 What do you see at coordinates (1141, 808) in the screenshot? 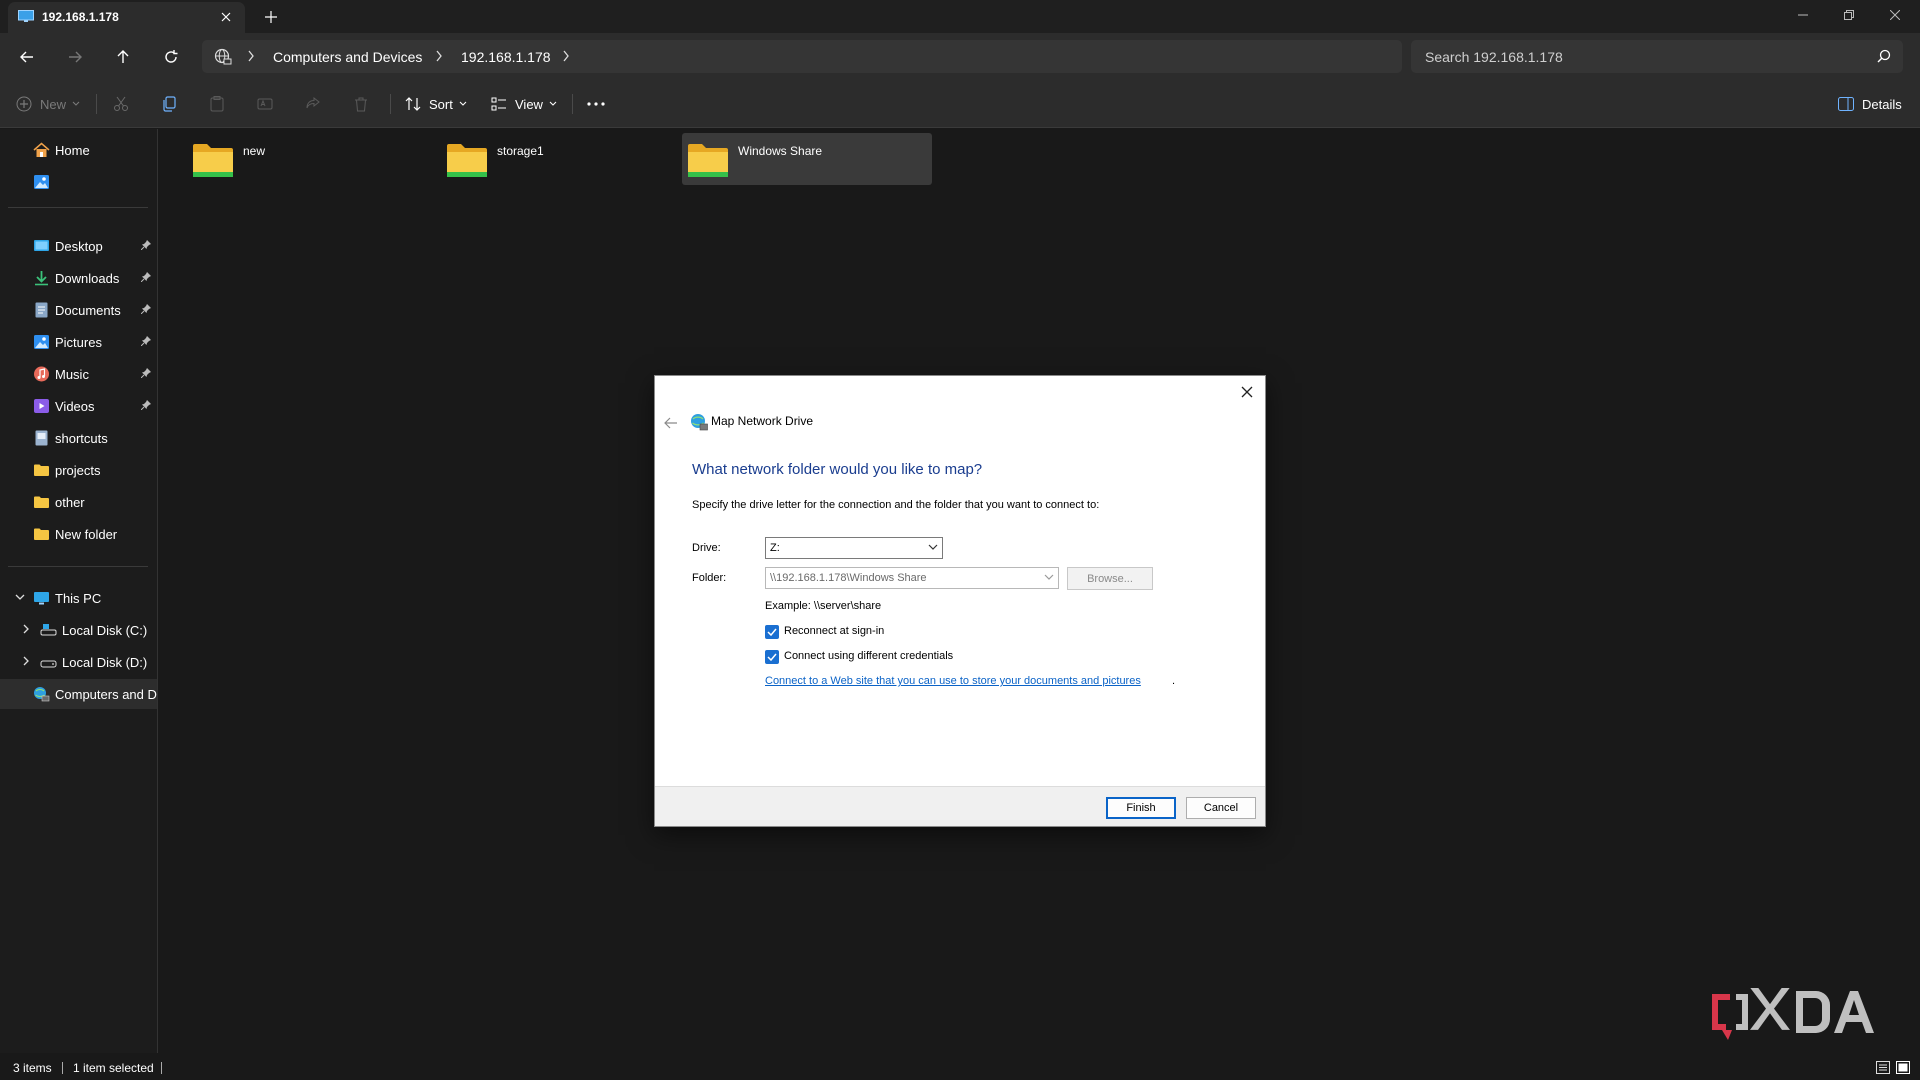
I see `finish-button: Finish` at bounding box center [1141, 808].